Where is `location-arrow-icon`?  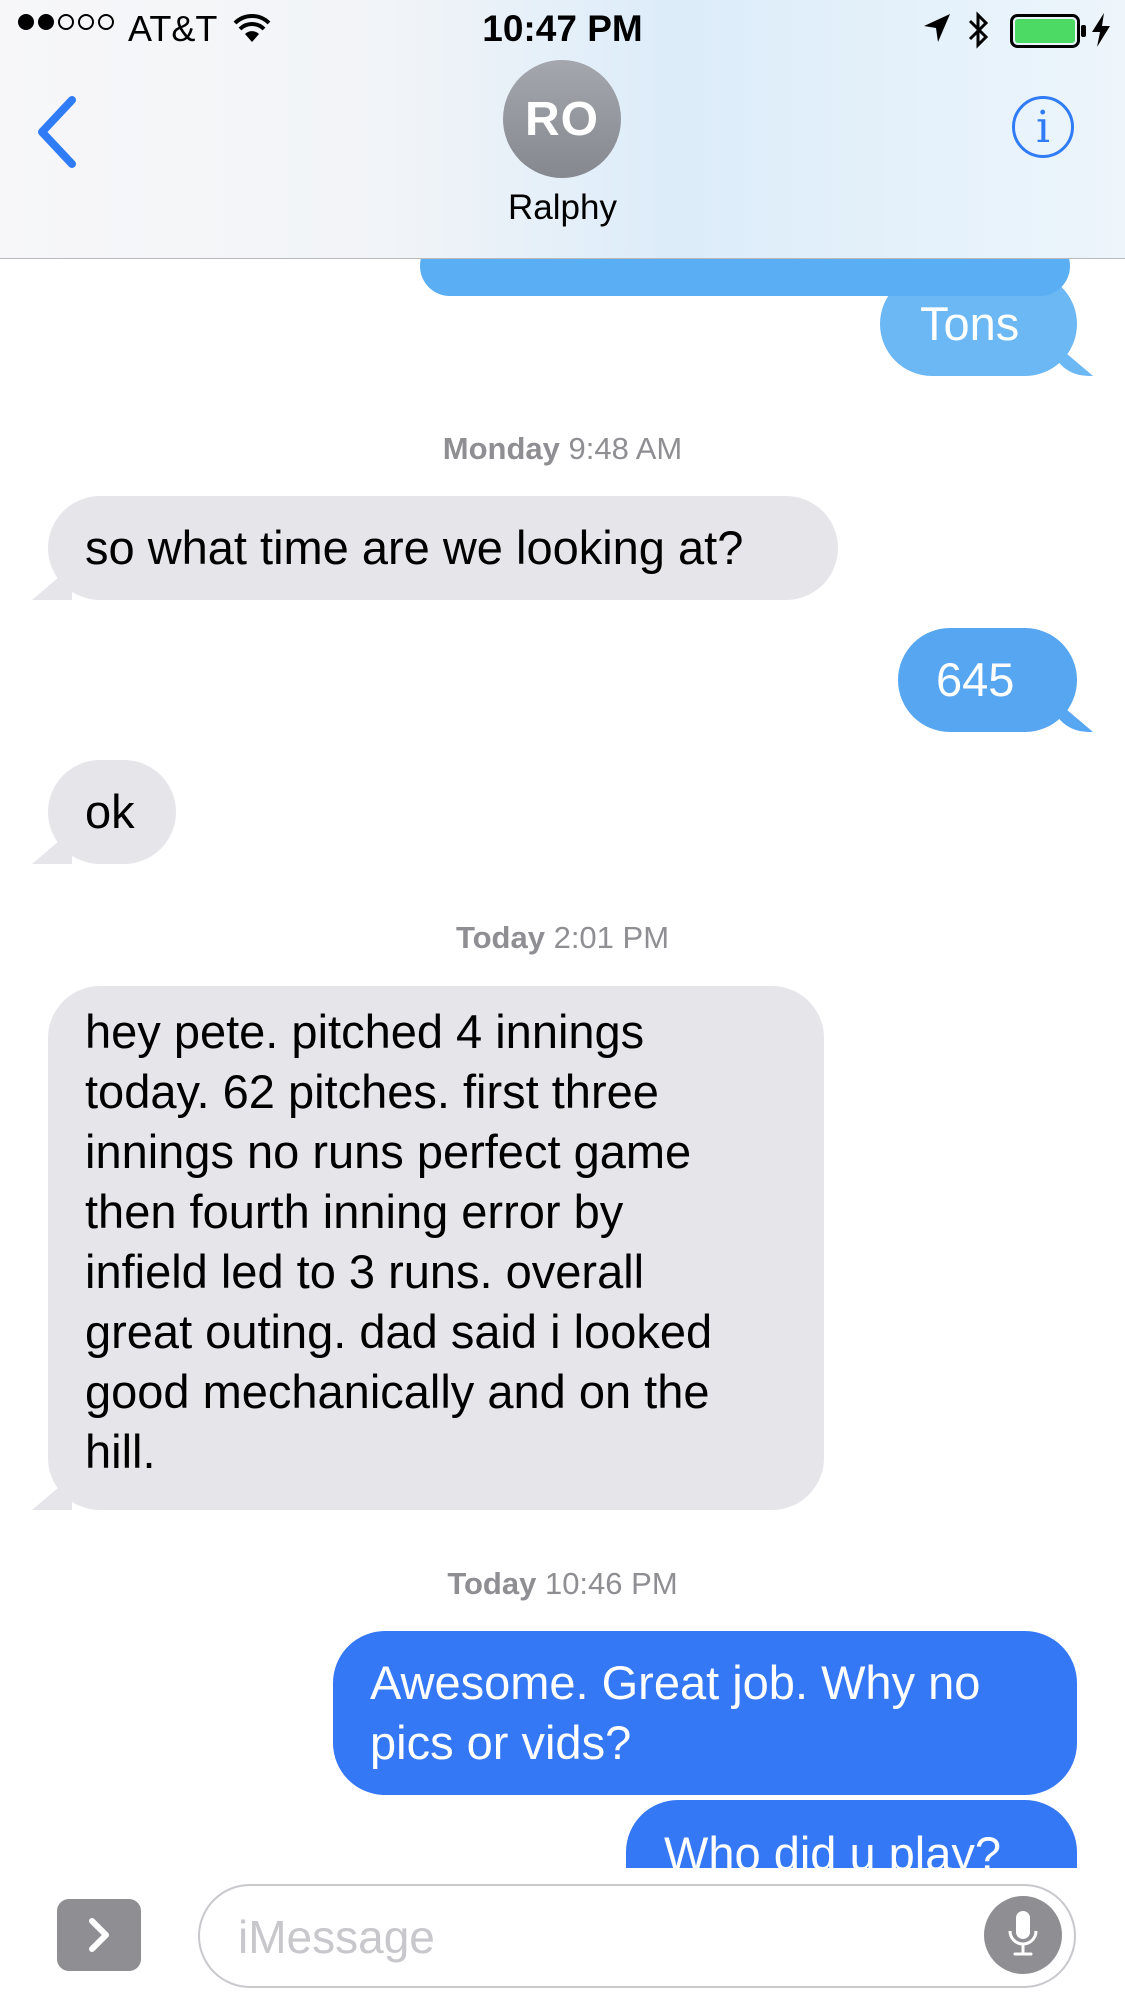
location-arrow-icon is located at coordinates (937, 28).